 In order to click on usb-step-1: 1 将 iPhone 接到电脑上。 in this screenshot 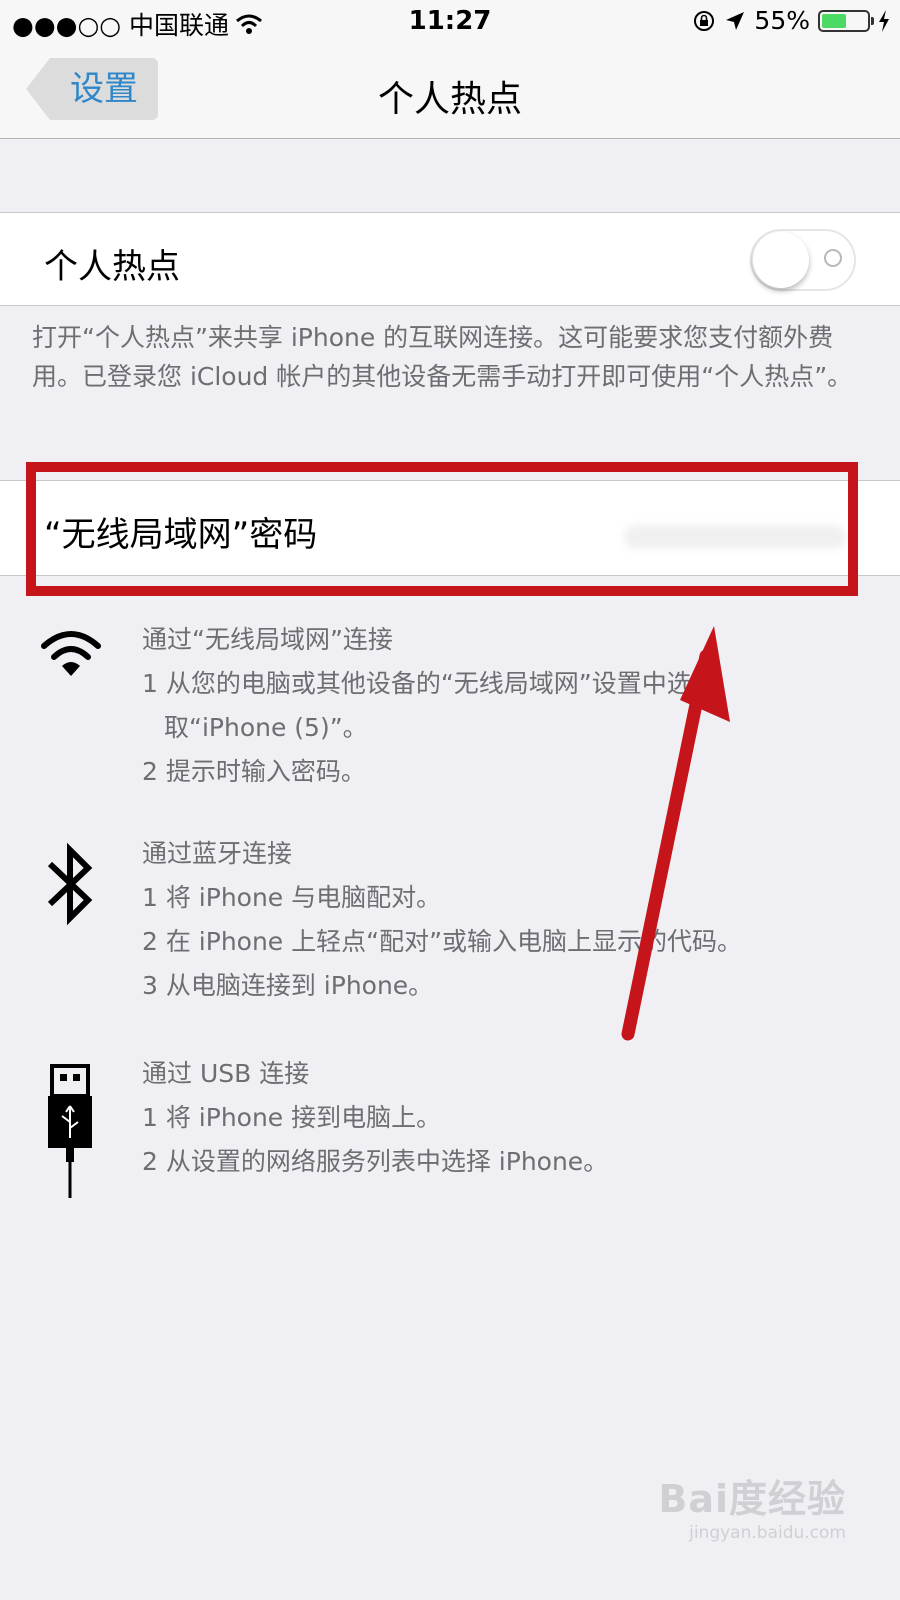, I will do `click(292, 1117)`.